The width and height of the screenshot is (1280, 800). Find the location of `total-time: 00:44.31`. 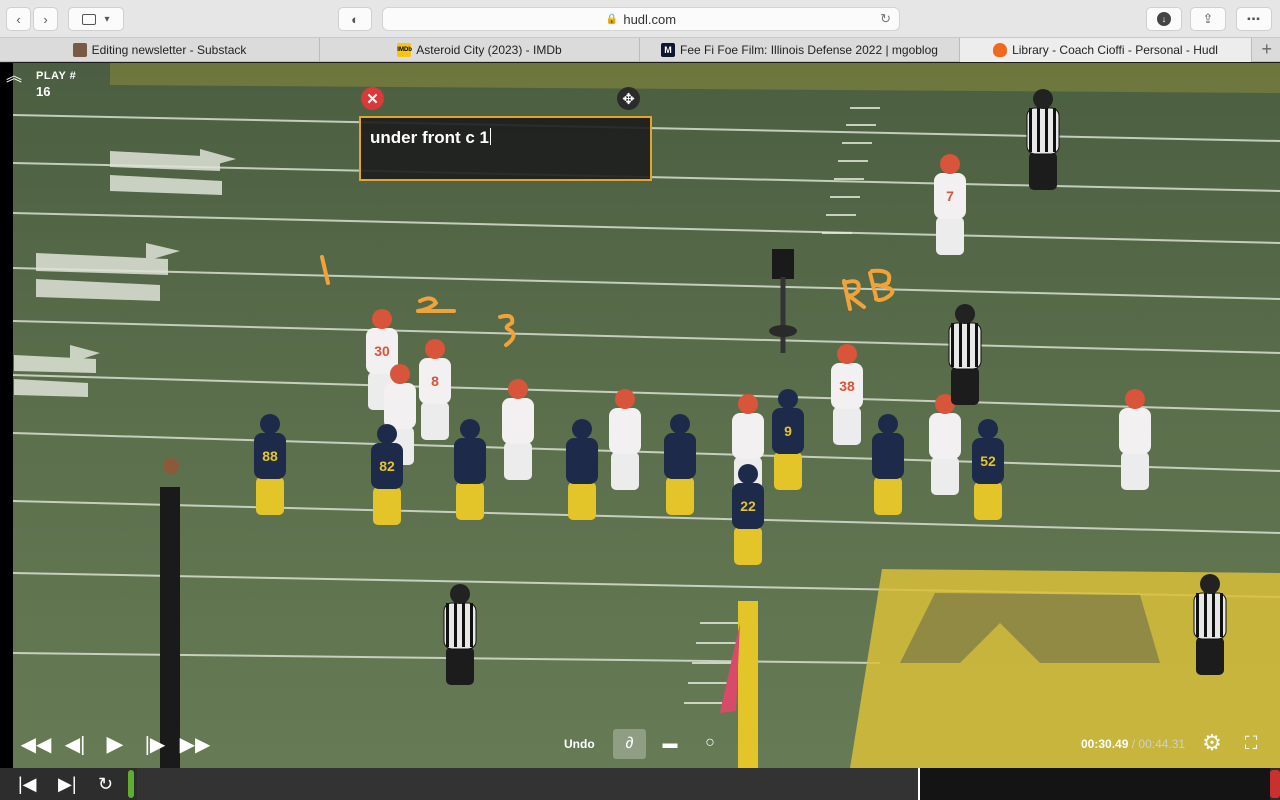

total-time: 00:44.31 is located at coordinates (1162, 744).